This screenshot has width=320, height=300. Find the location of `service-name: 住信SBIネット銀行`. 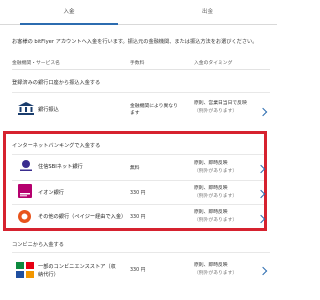

service-name: 住信SBIネット銀行 is located at coordinates (60, 167).